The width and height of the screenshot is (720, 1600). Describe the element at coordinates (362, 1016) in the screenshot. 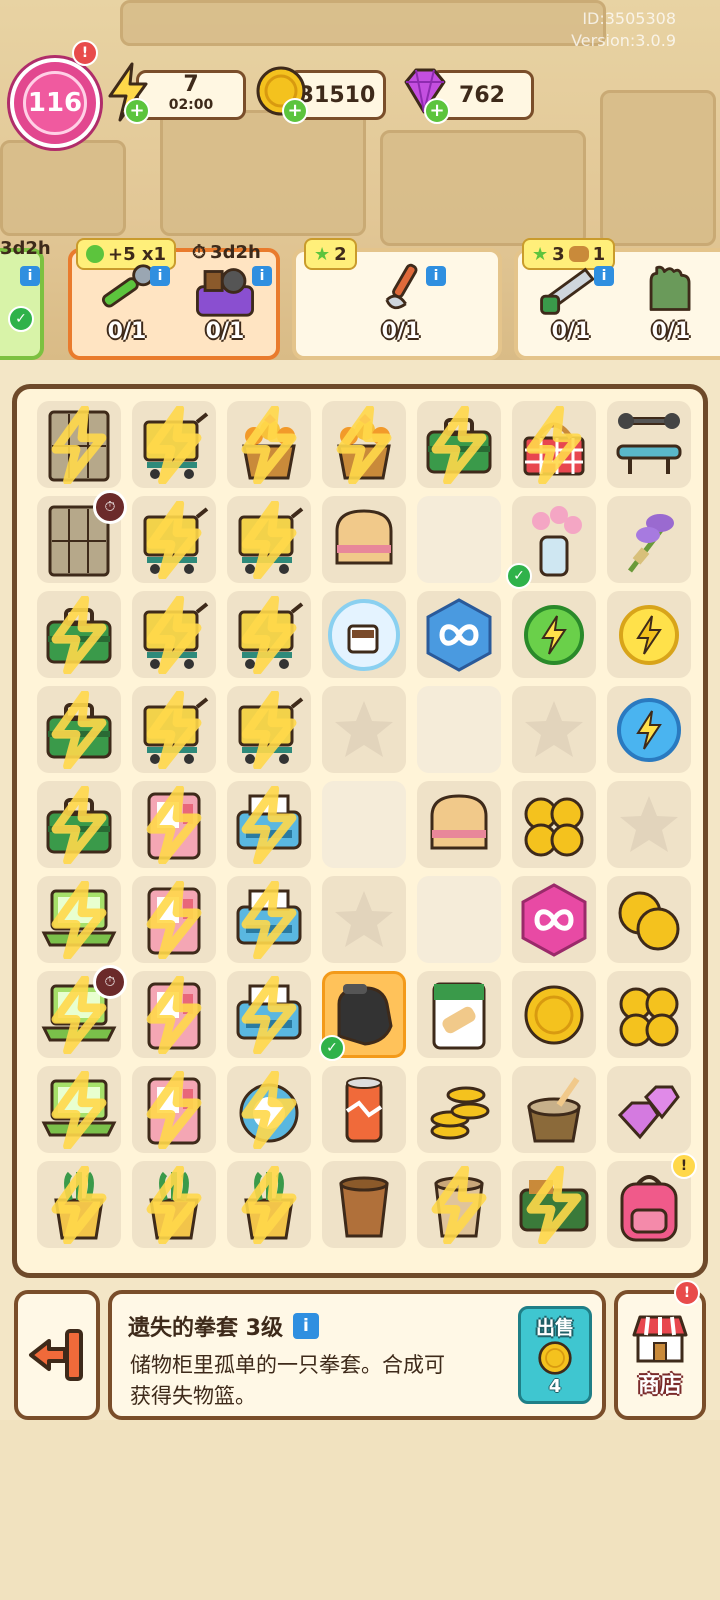

I see `board-item-glove: ✓` at that location.